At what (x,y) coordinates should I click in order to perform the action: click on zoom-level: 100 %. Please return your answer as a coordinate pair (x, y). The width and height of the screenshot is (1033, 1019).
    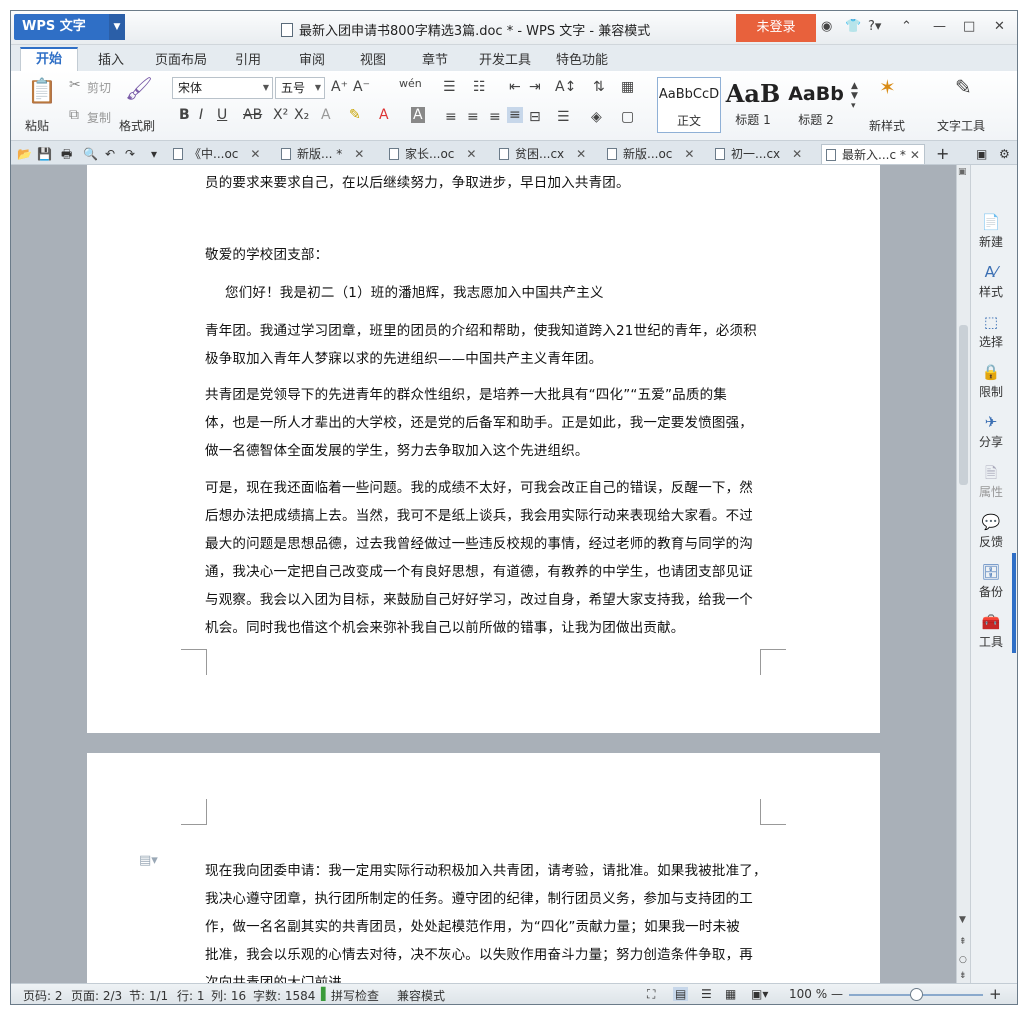
    Looking at the image, I should click on (808, 994).